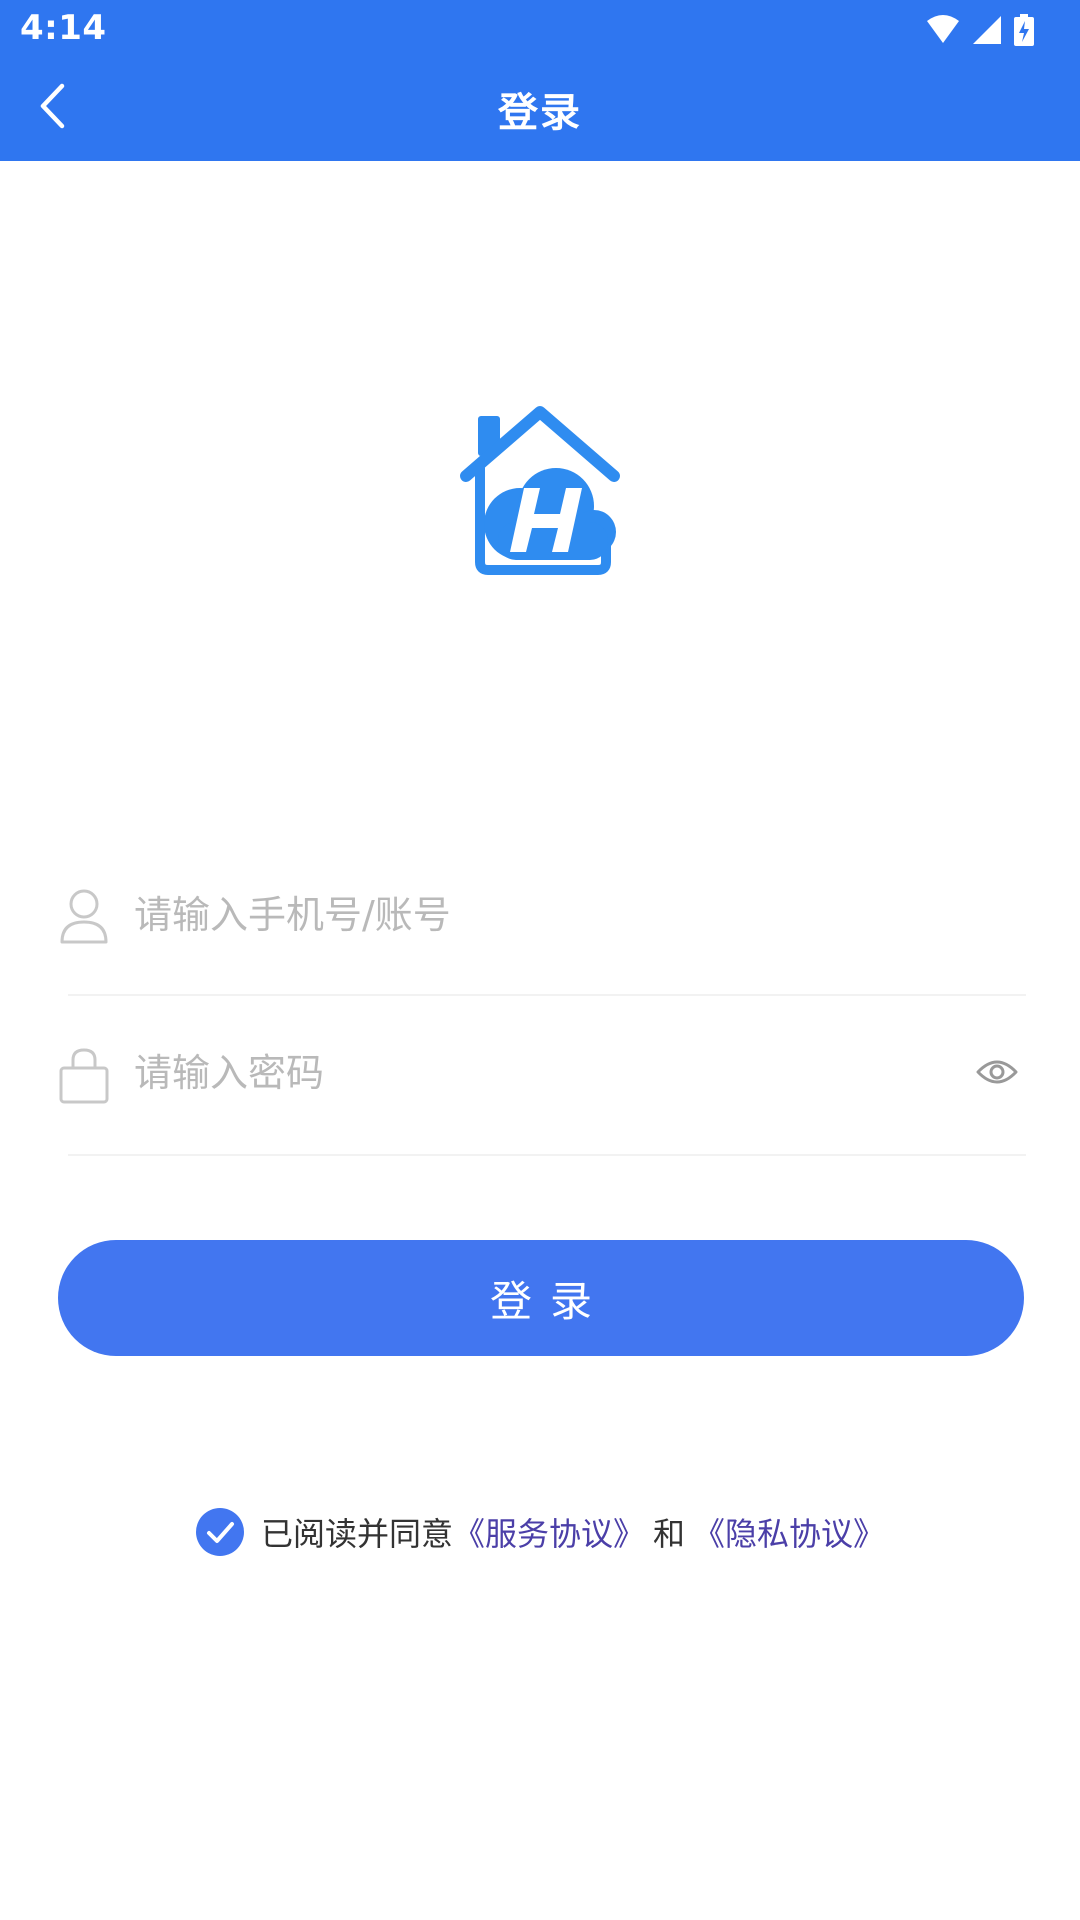 The image size is (1080, 1920). Describe the element at coordinates (540, 113) in the screenshot. I see `page-title: 登录` at that location.